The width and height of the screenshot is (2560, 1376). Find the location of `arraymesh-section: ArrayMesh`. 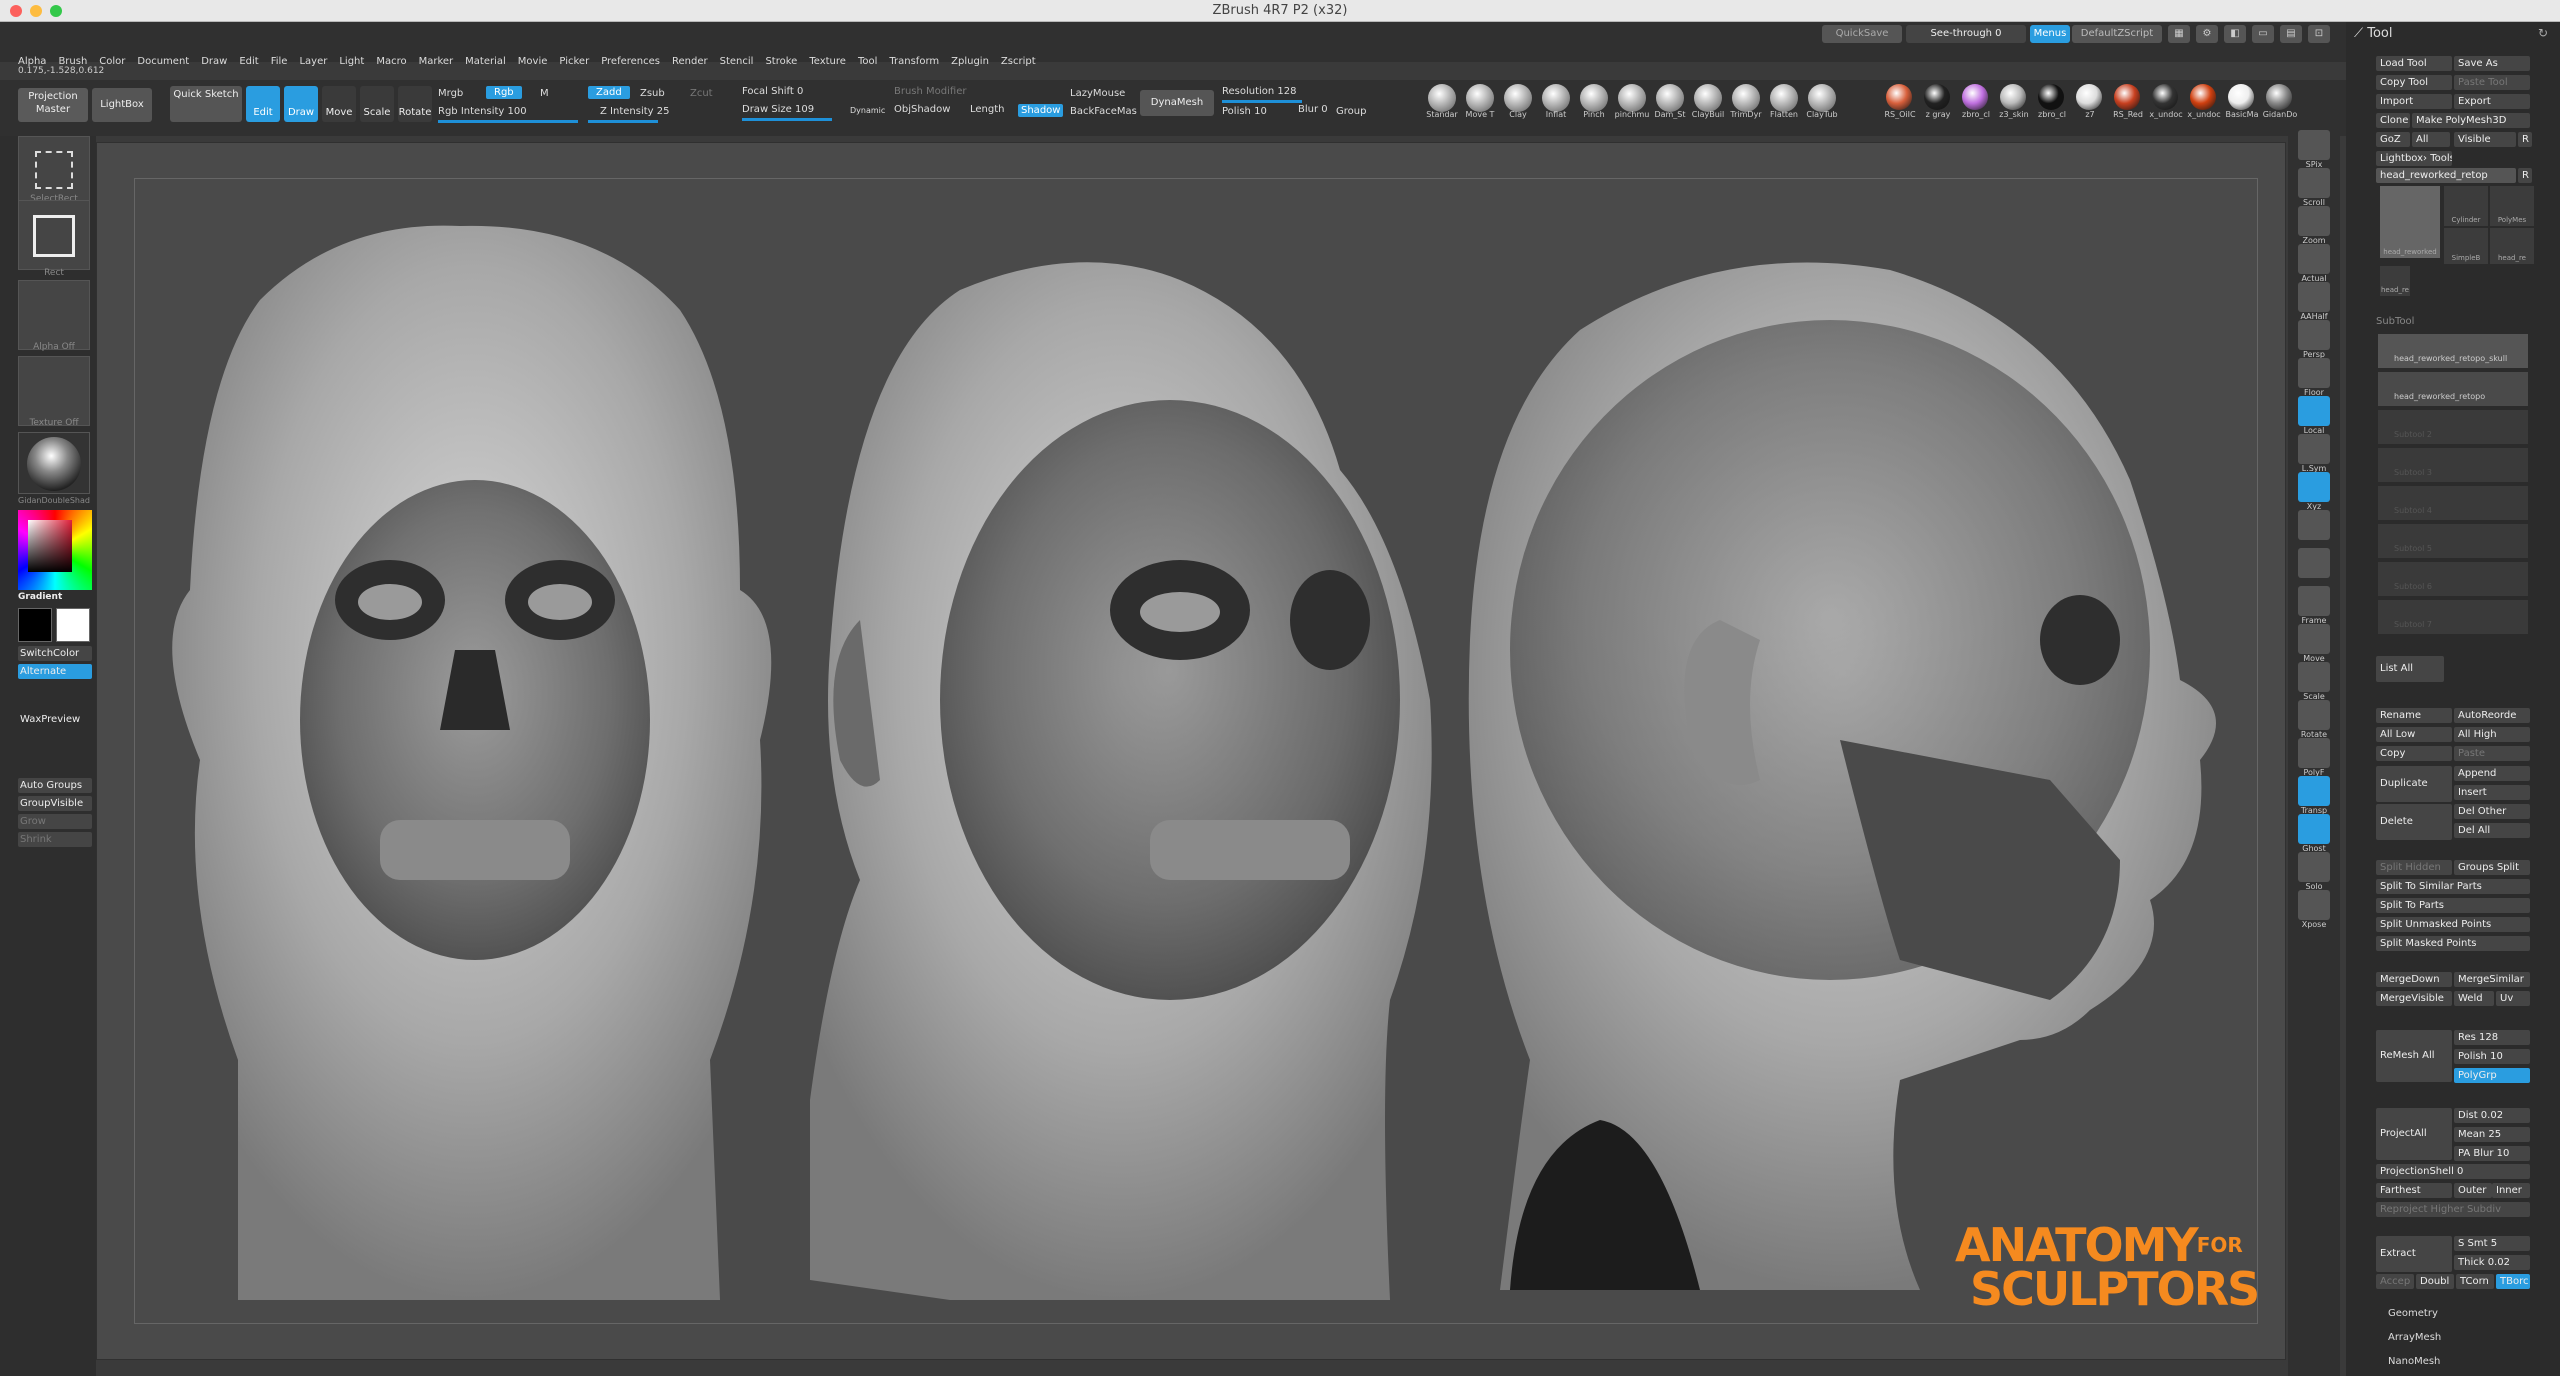

arraymesh-section: ArrayMesh is located at coordinates (2414, 1337).